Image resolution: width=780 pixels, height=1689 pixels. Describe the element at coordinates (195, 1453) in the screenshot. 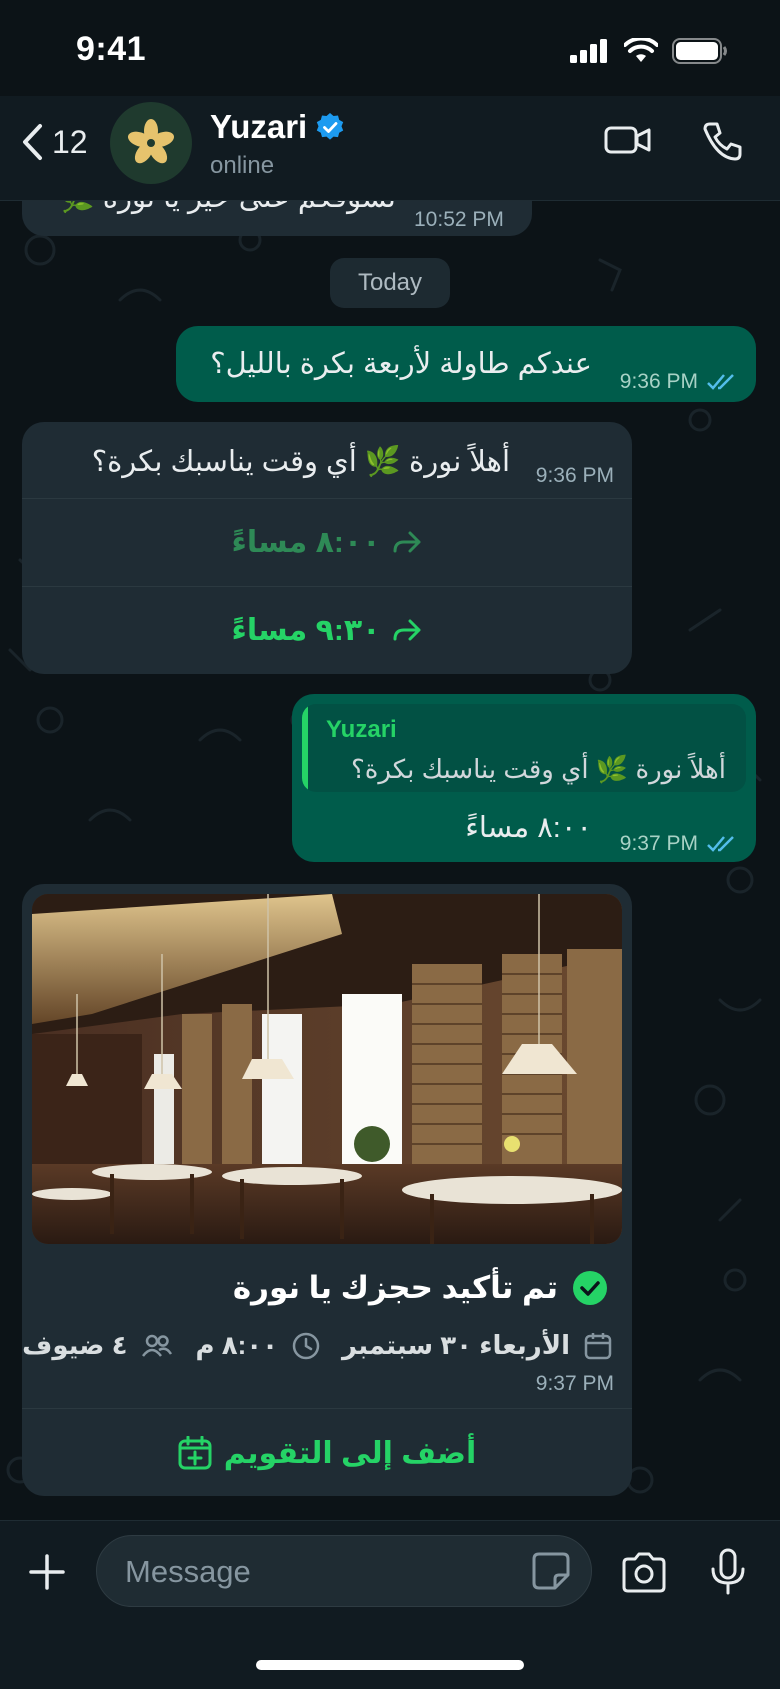

I see `calendar-add-icon` at that location.